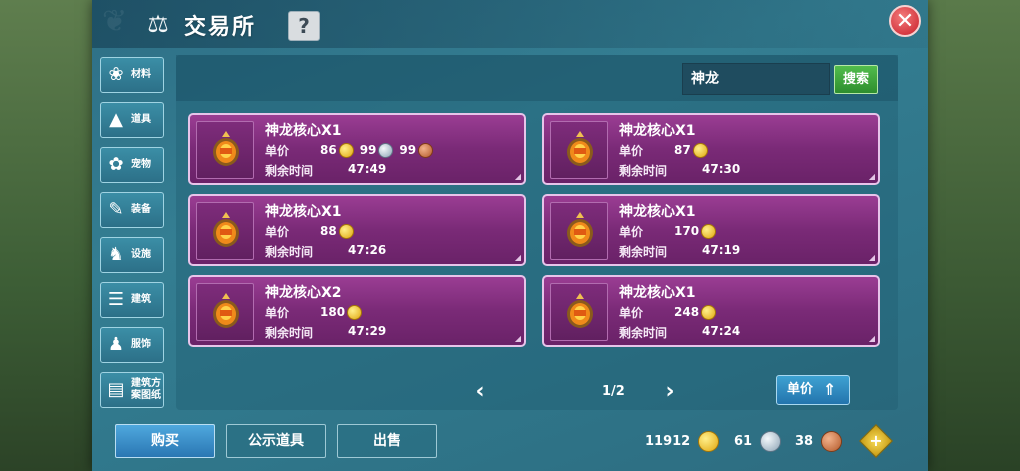 Image resolution: width=1020 pixels, height=471 pixels. I want to click on sidebar-item-building: ☰ 建筑, so click(132, 300).